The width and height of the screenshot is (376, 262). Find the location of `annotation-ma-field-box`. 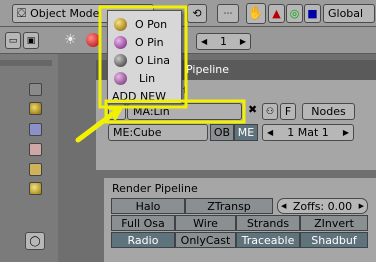

annotation-ma-field-box is located at coordinates (175, 111).